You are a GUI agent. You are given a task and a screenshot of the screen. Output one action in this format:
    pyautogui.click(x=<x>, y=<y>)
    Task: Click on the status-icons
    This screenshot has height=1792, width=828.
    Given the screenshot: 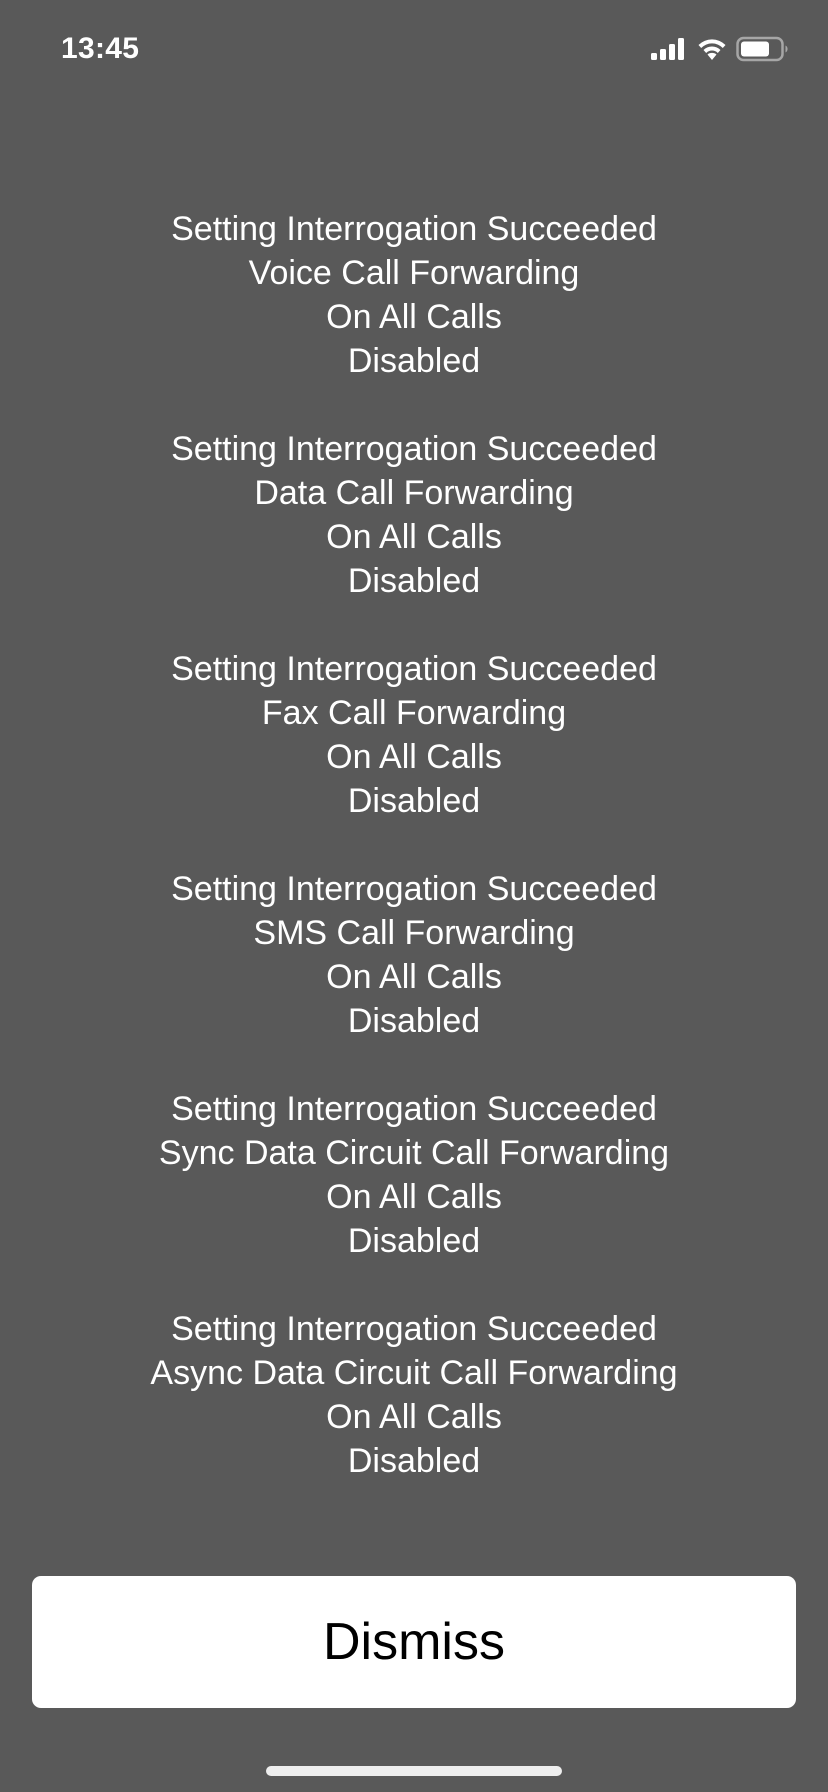 What is the action you would take?
    pyautogui.click(x=720, y=49)
    